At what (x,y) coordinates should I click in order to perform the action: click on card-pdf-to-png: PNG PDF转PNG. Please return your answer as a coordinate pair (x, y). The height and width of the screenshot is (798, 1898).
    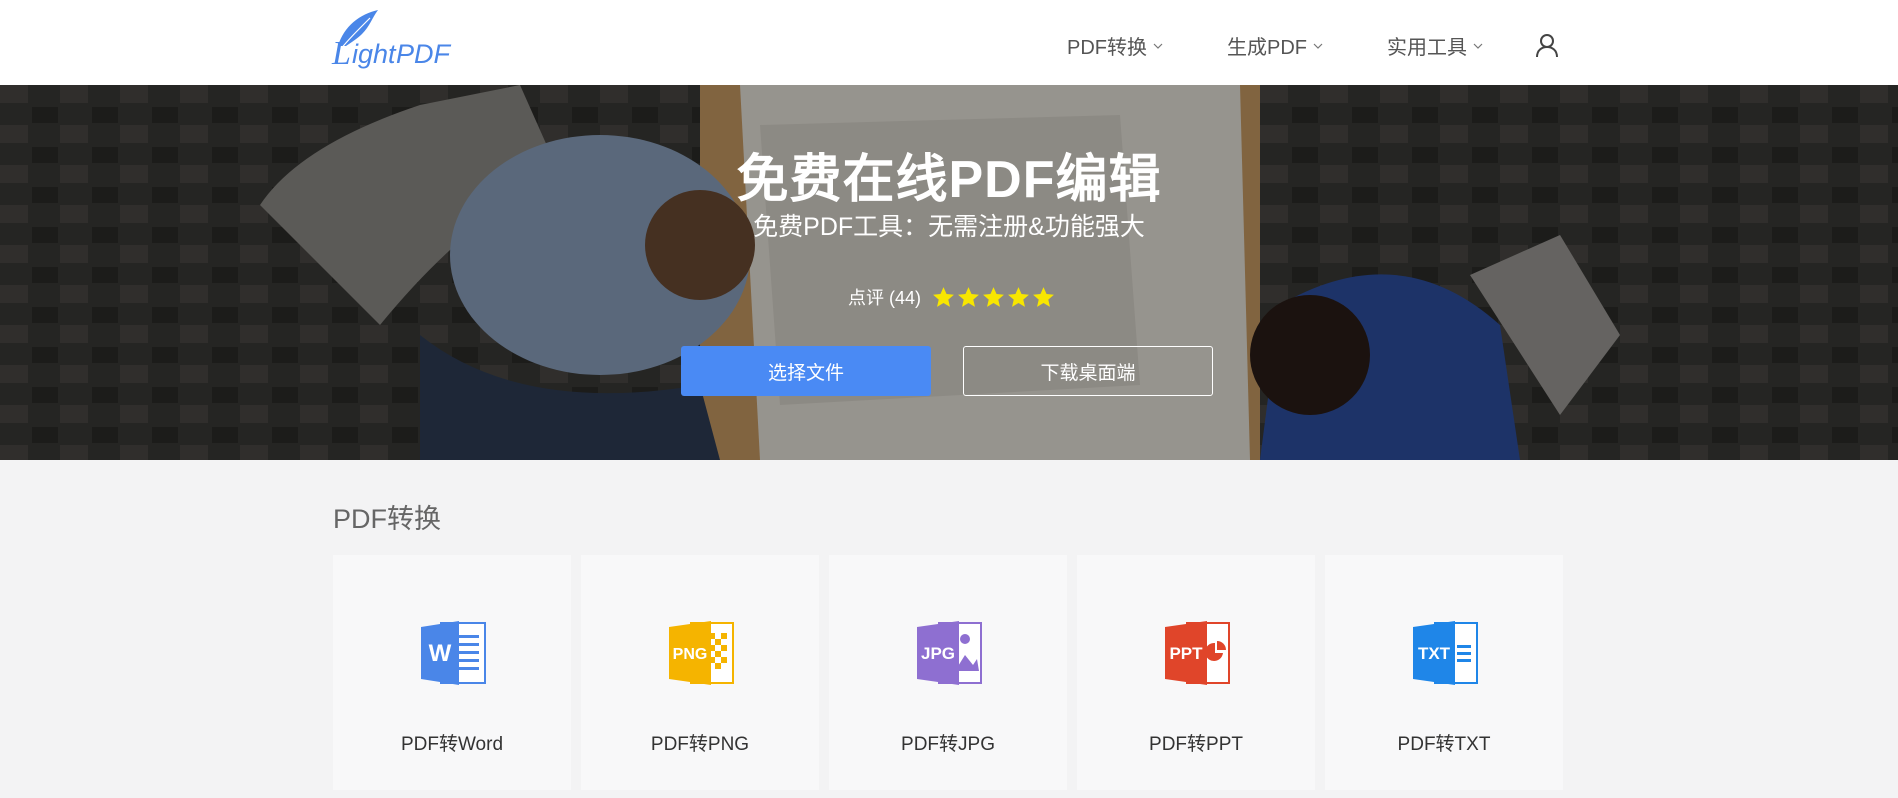
    Looking at the image, I should click on (700, 672).